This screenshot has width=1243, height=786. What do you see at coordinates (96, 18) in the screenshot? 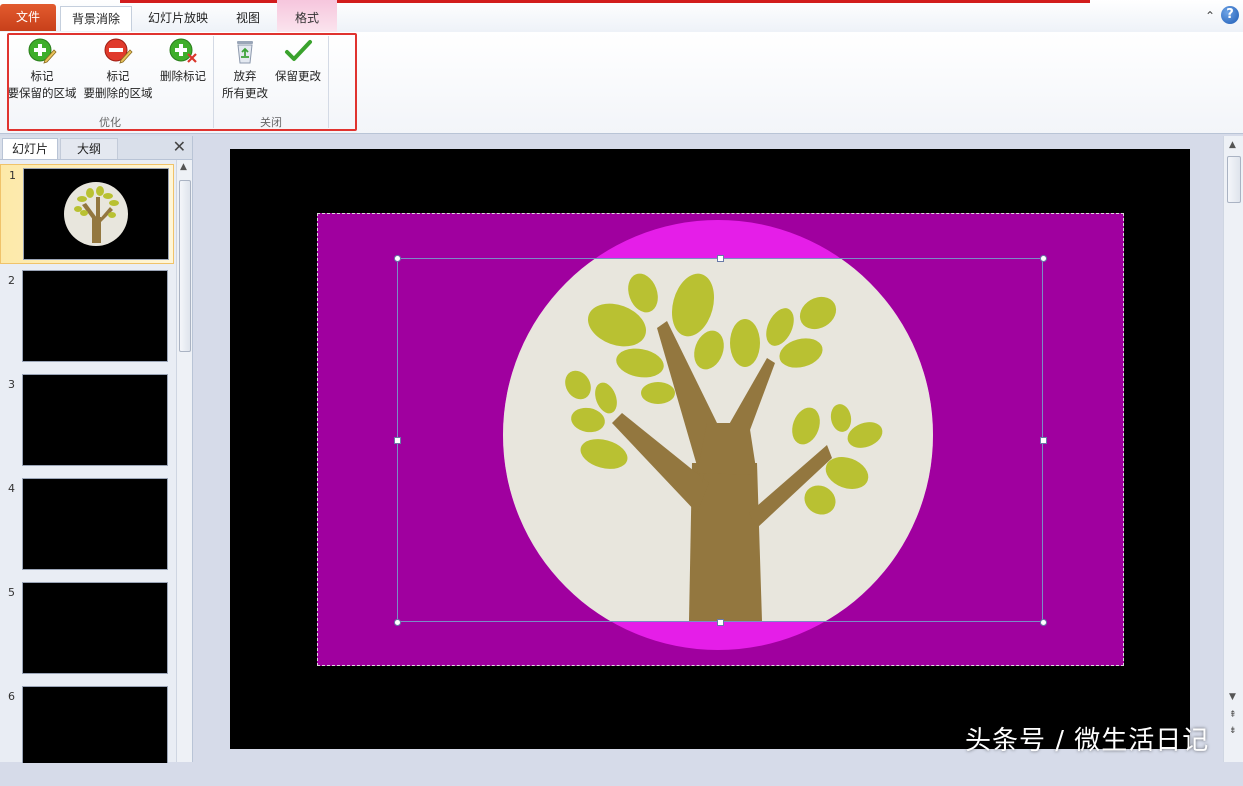
I see `tab-background-removal: 背景消除` at bounding box center [96, 18].